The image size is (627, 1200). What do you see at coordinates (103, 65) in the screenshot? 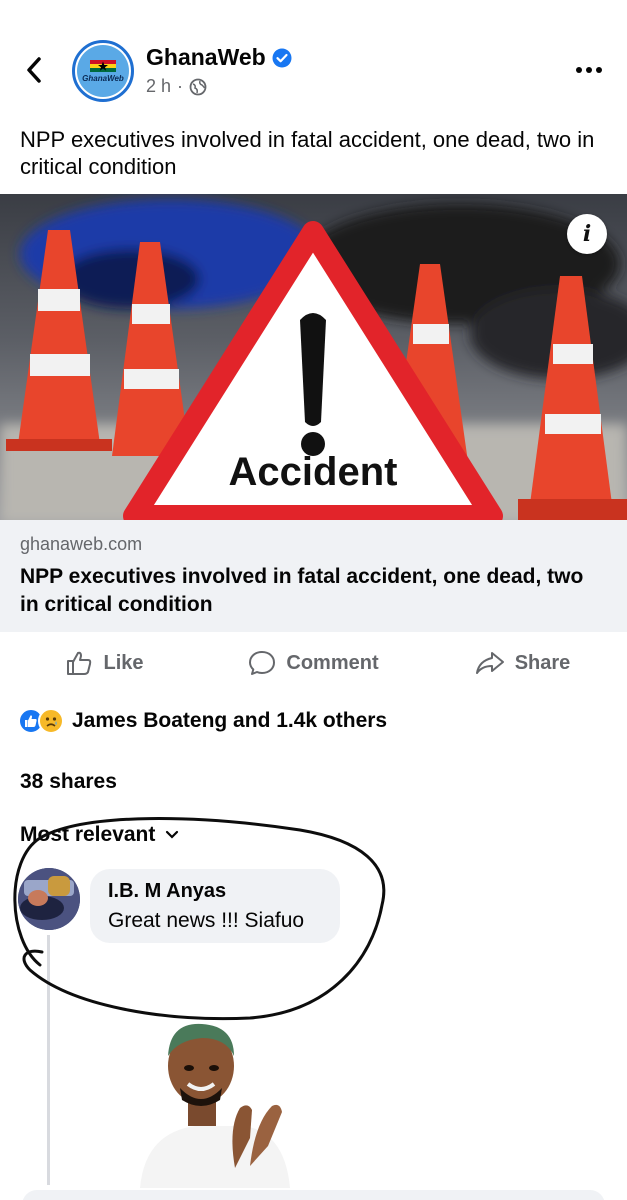
I see `star-logo-icon` at bounding box center [103, 65].